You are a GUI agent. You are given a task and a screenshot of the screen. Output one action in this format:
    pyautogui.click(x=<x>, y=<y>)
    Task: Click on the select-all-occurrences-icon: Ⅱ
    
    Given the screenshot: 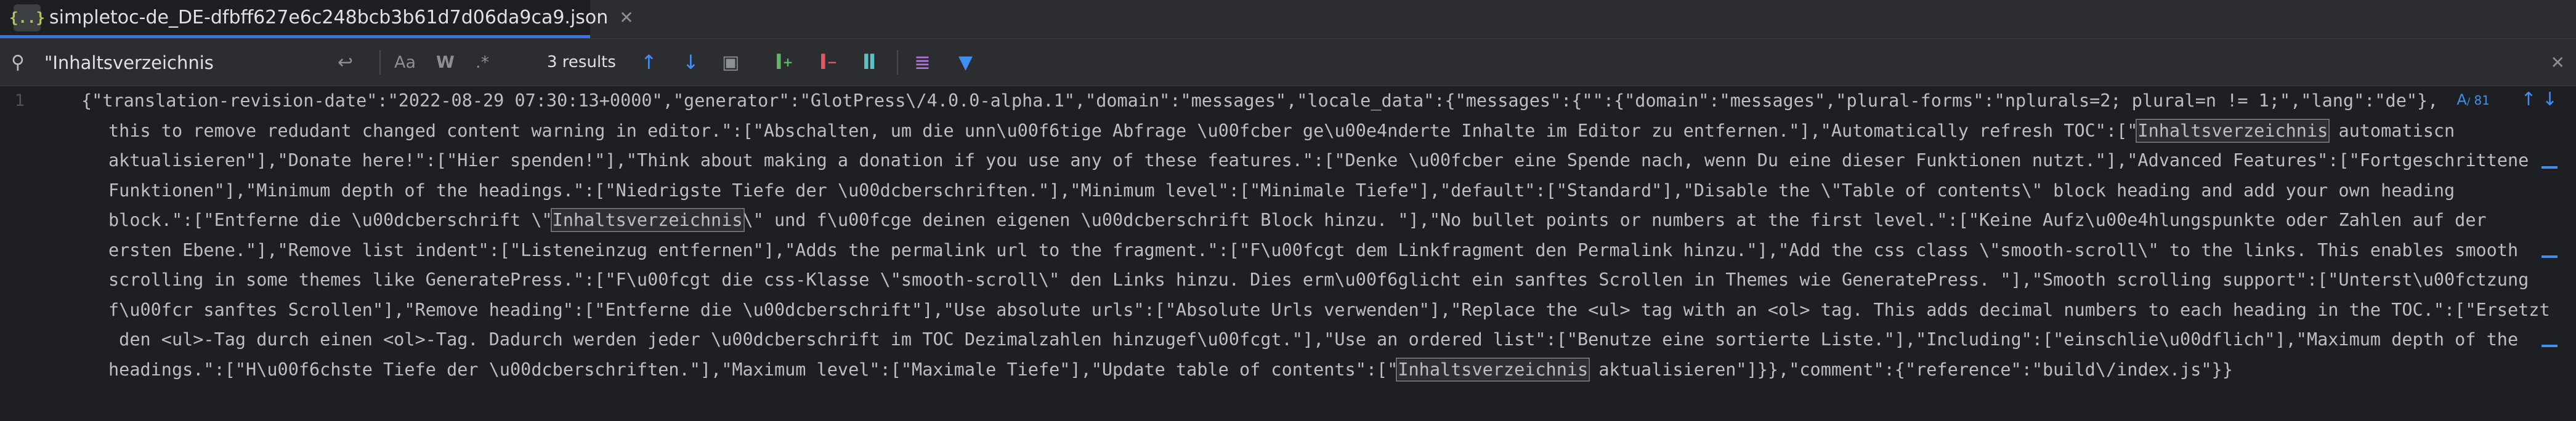 What is the action you would take?
    pyautogui.click(x=869, y=62)
    